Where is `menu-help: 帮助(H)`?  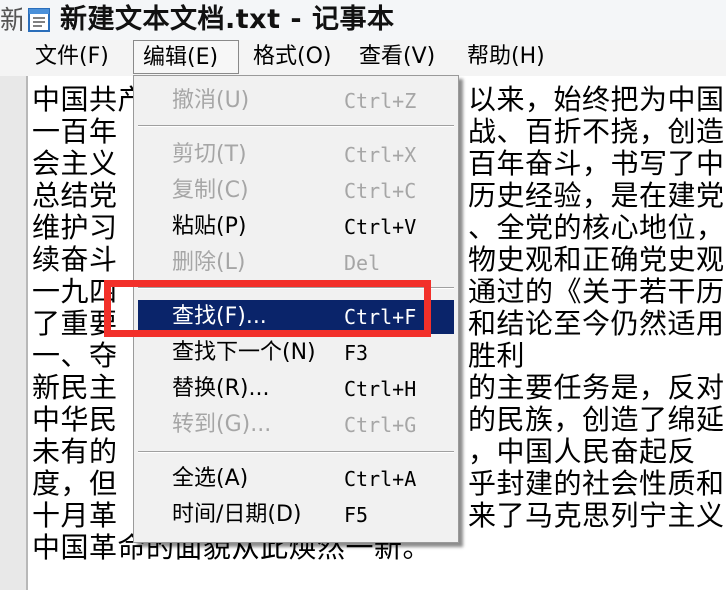 menu-help: 帮助(H) is located at coordinates (506, 57).